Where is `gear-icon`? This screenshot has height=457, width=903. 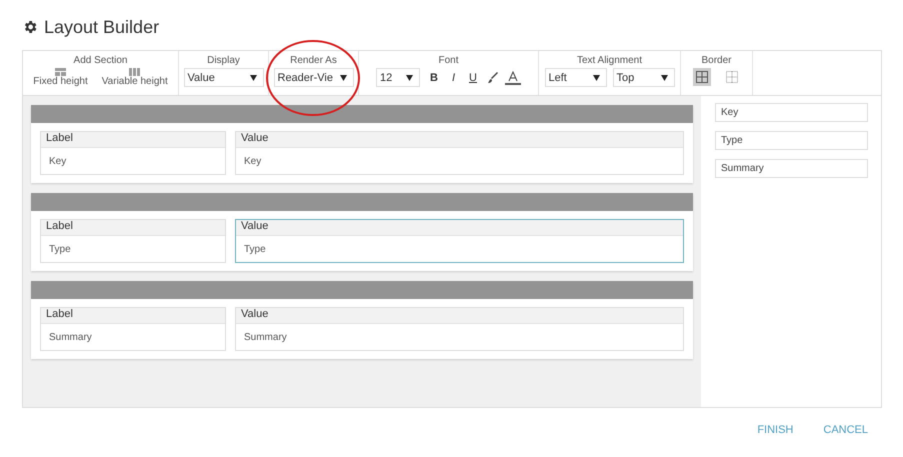 gear-icon is located at coordinates (30, 27).